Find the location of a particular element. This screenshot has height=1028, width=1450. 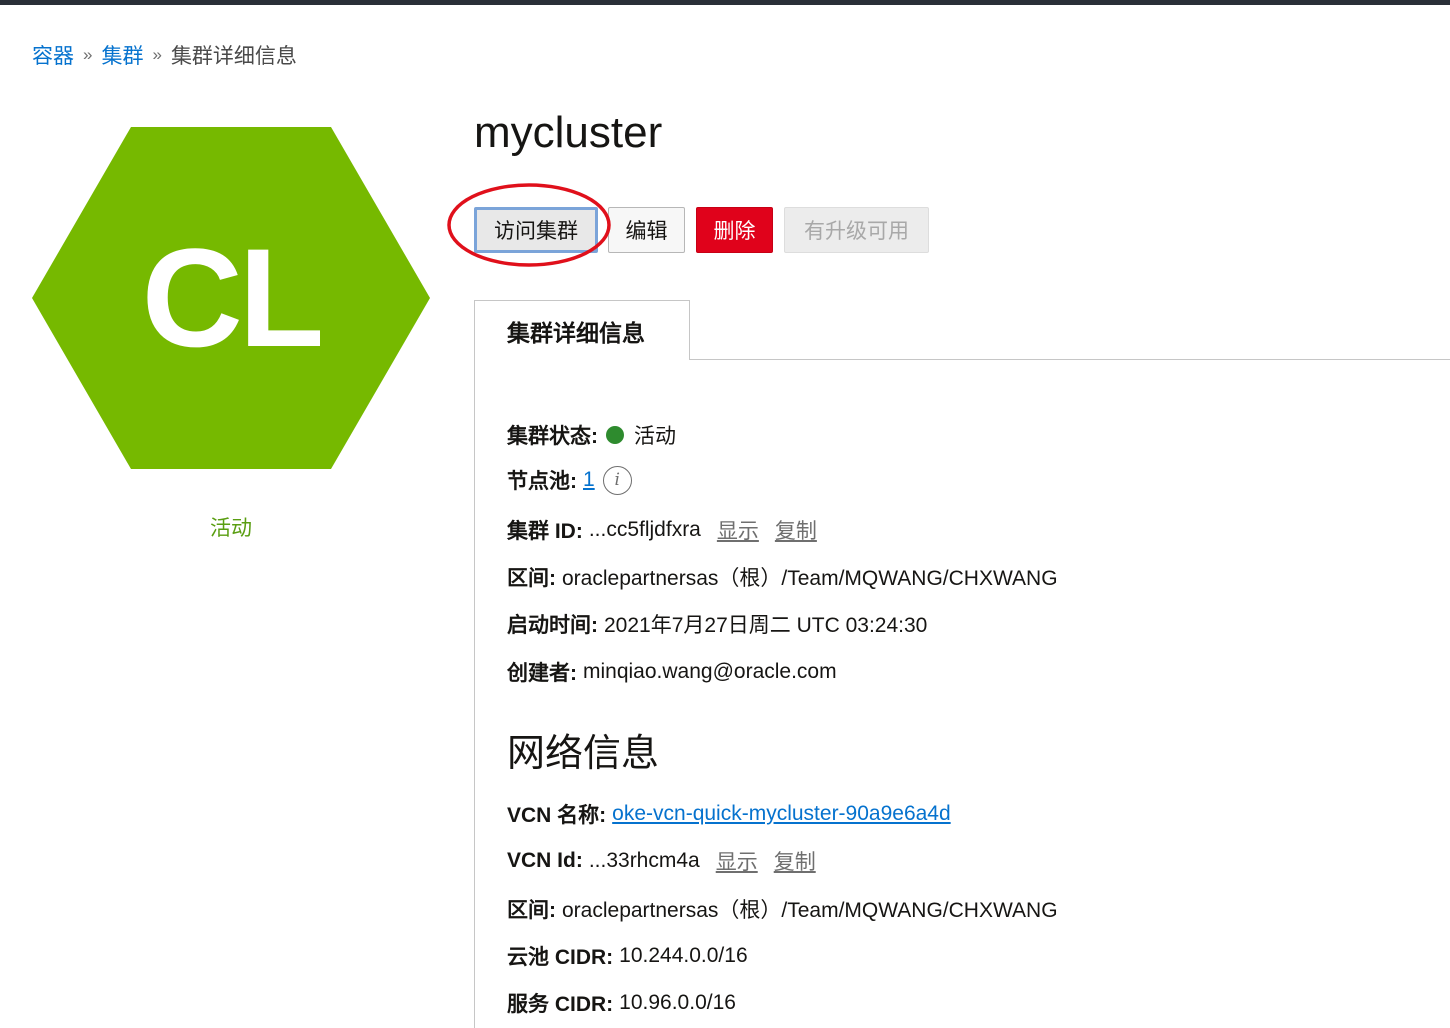

vcn-name-link: oke-vcn-quick-mycluster-90a9e6a4d is located at coordinates (781, 814).